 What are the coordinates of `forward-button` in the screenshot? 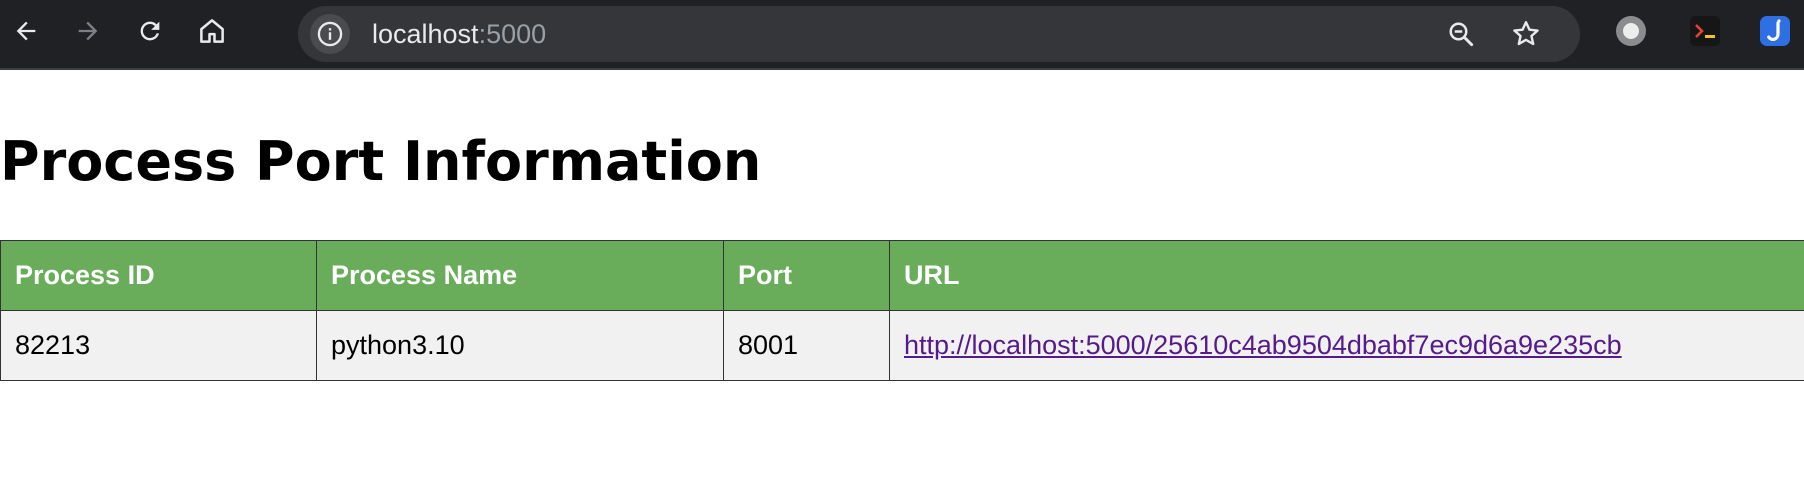 It's located at (88, 31).